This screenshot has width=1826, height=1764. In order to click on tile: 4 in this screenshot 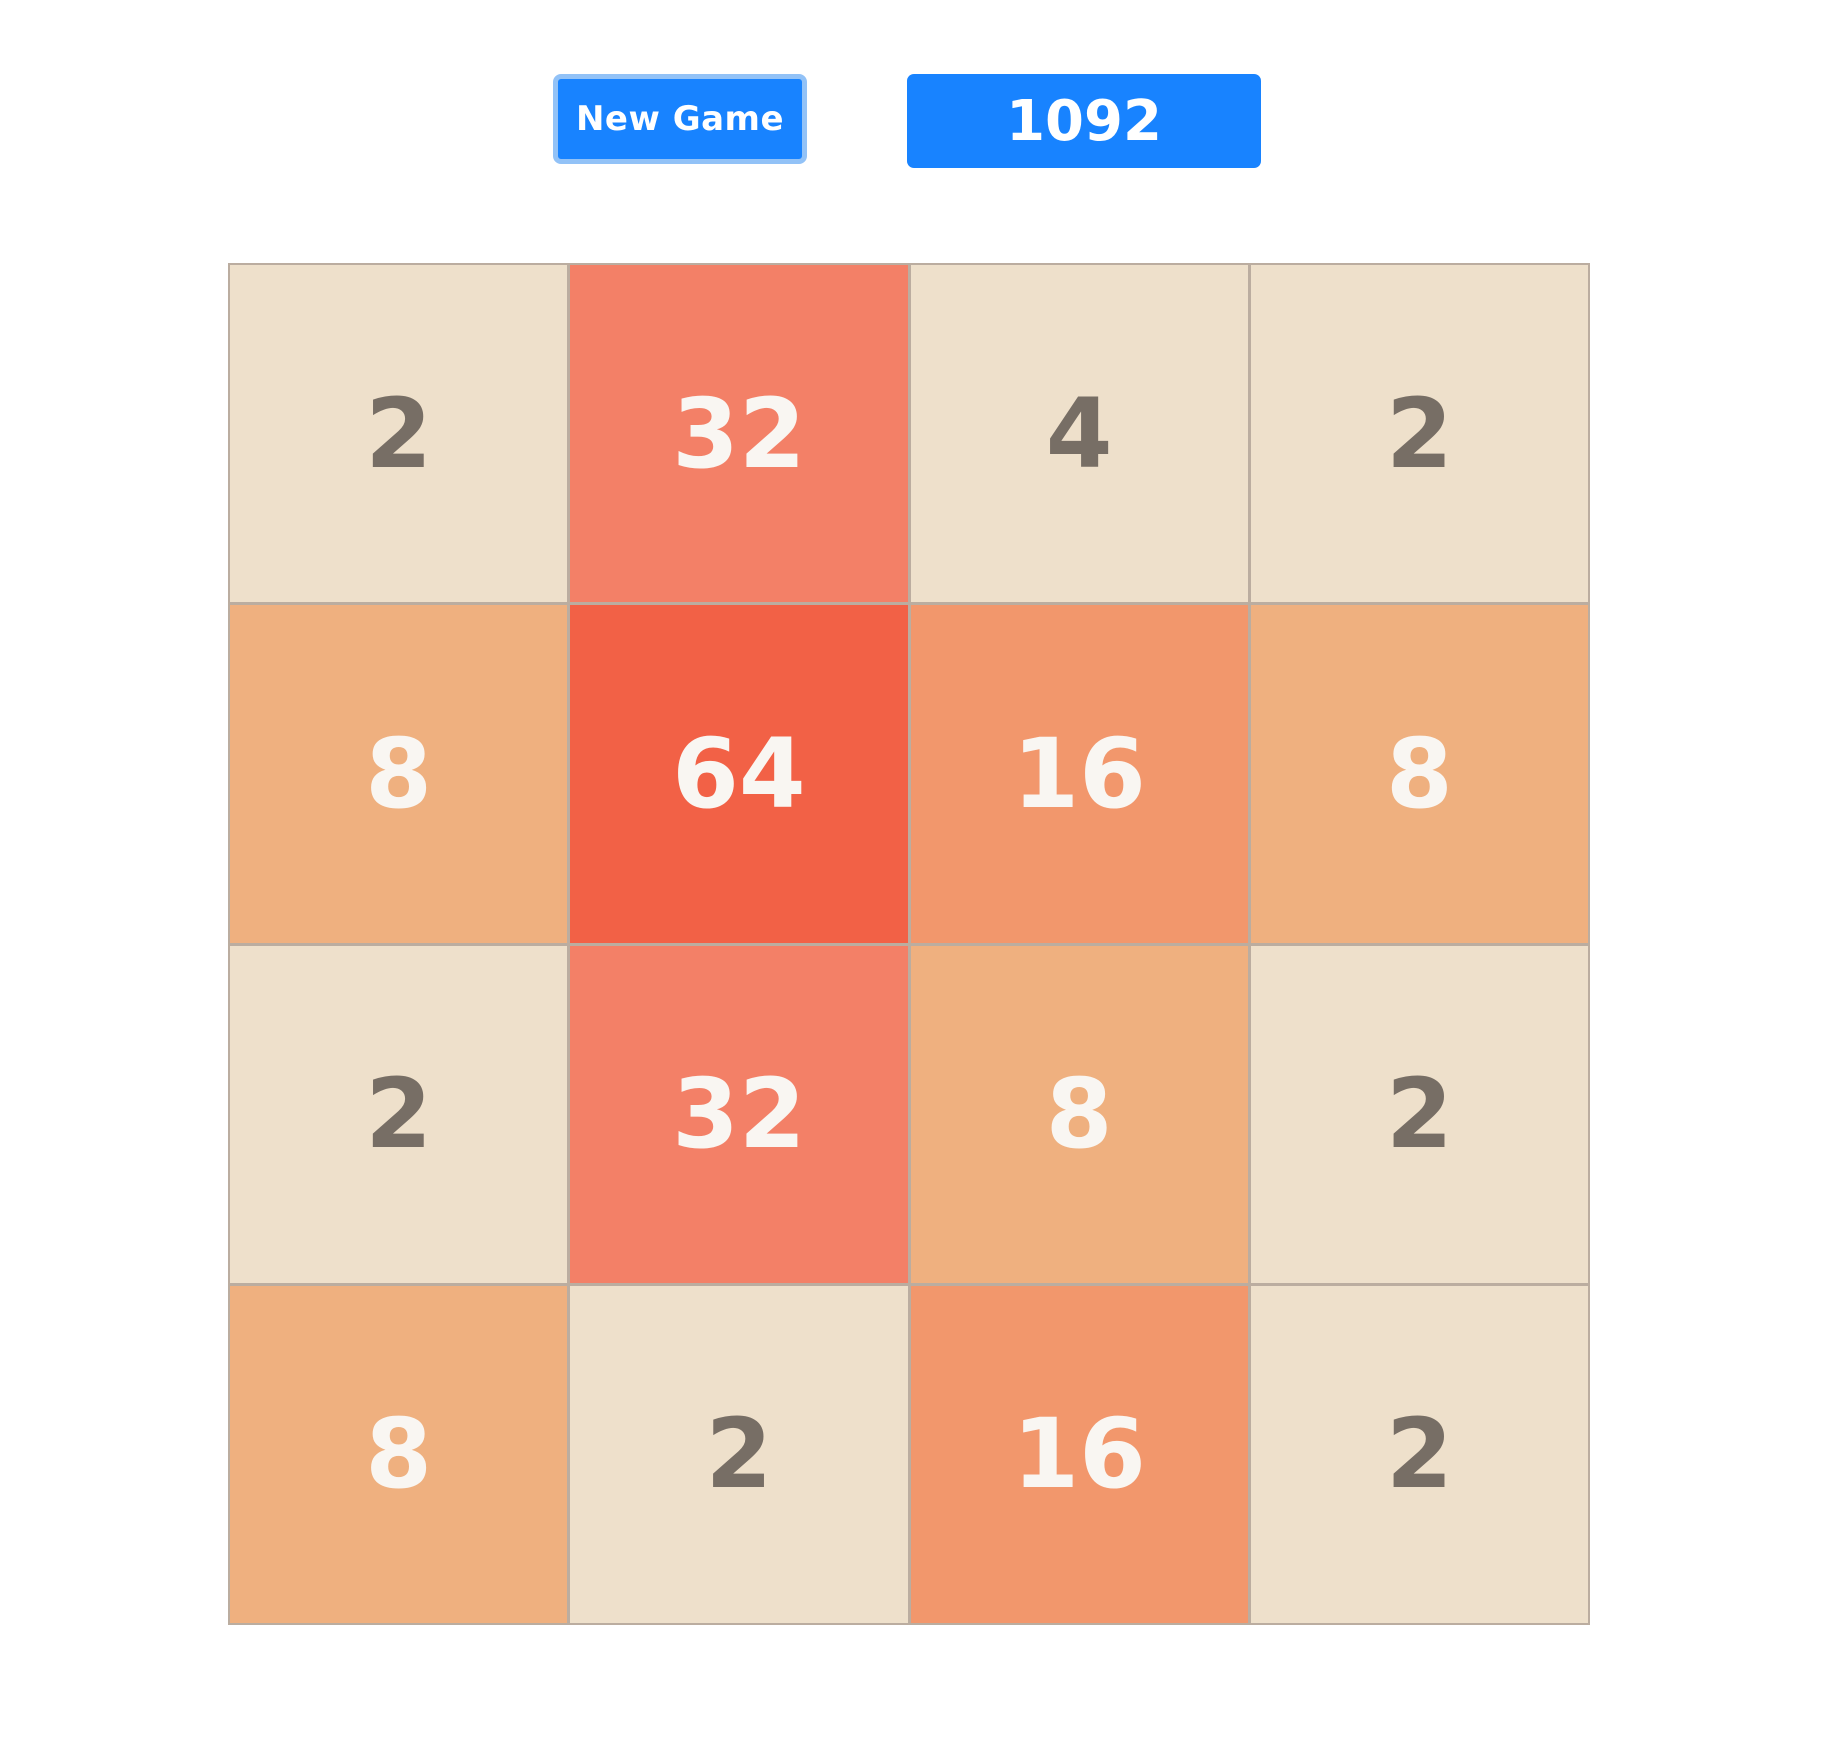, I will do `click(1079, 434)`.